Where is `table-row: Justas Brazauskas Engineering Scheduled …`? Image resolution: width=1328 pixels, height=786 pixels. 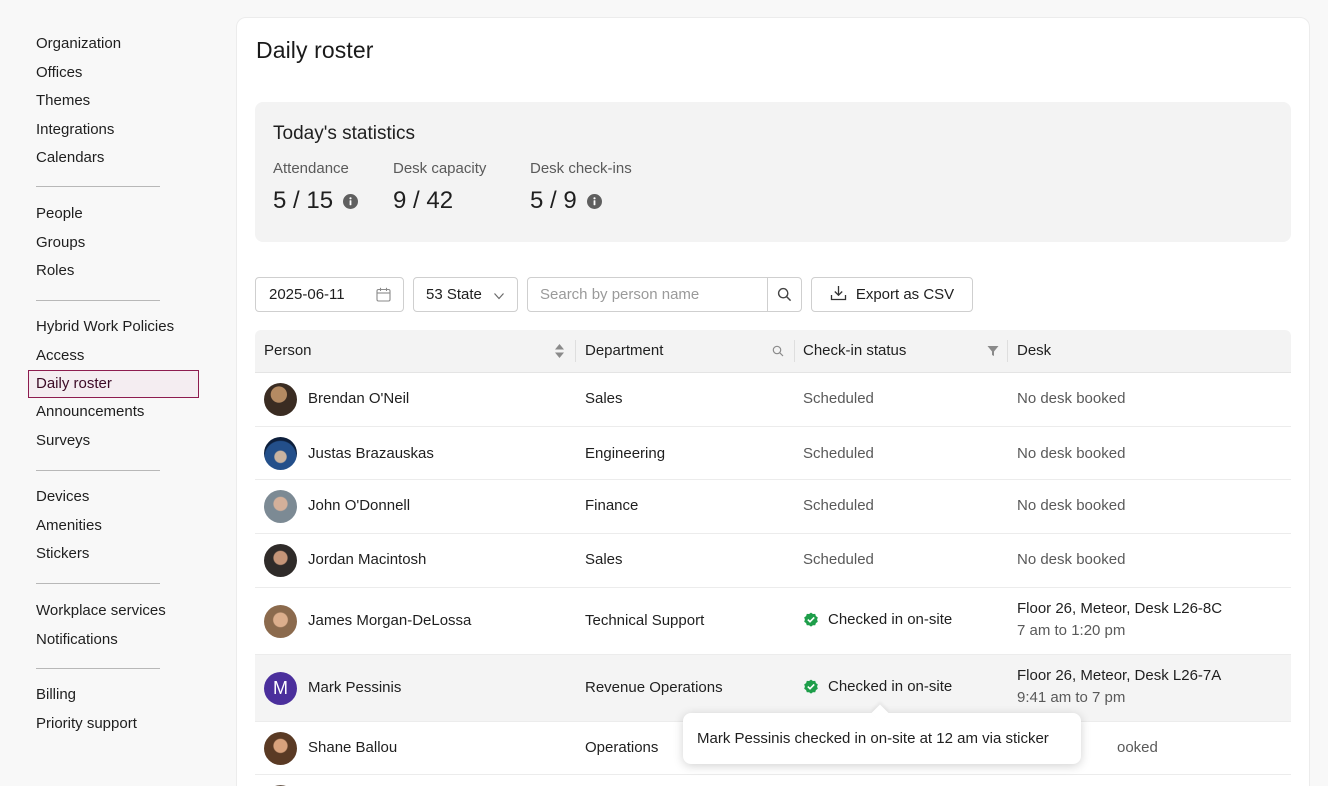 table-row: Justas Brazauskas Engineering Scheduled … is located at coordinates (773, 453).